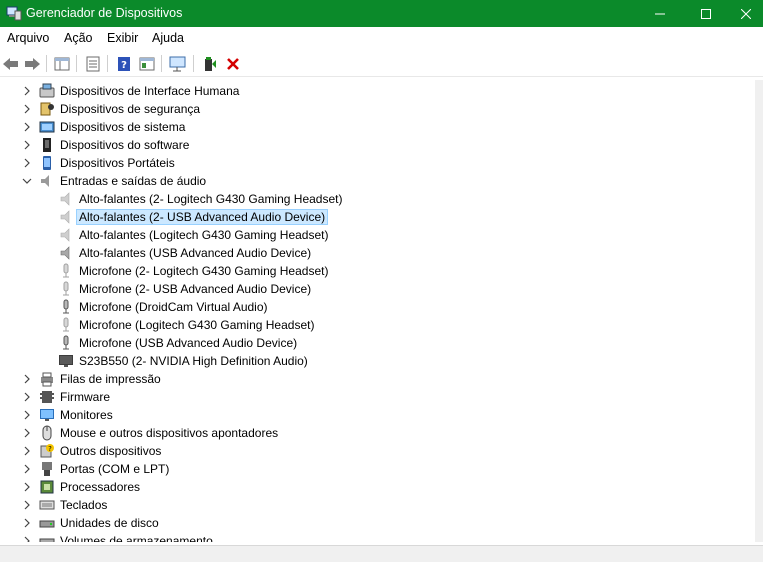 Image resolution: width=763 pixels, height=562 pixels. I want to click on list-icon, so click(93, 64).